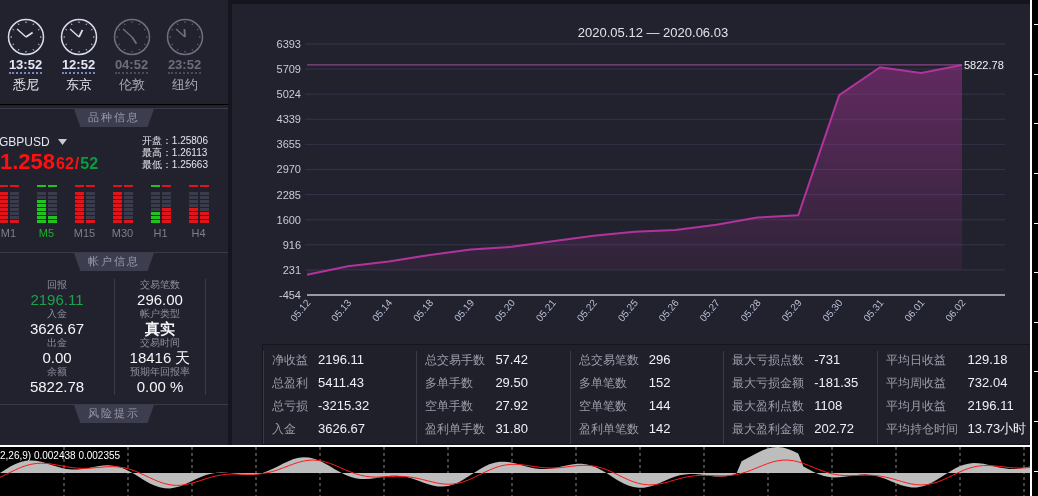  Describe the element at coordinates (288, 194) in the screenshot. I see `y-axis-label: 2285` at that location.